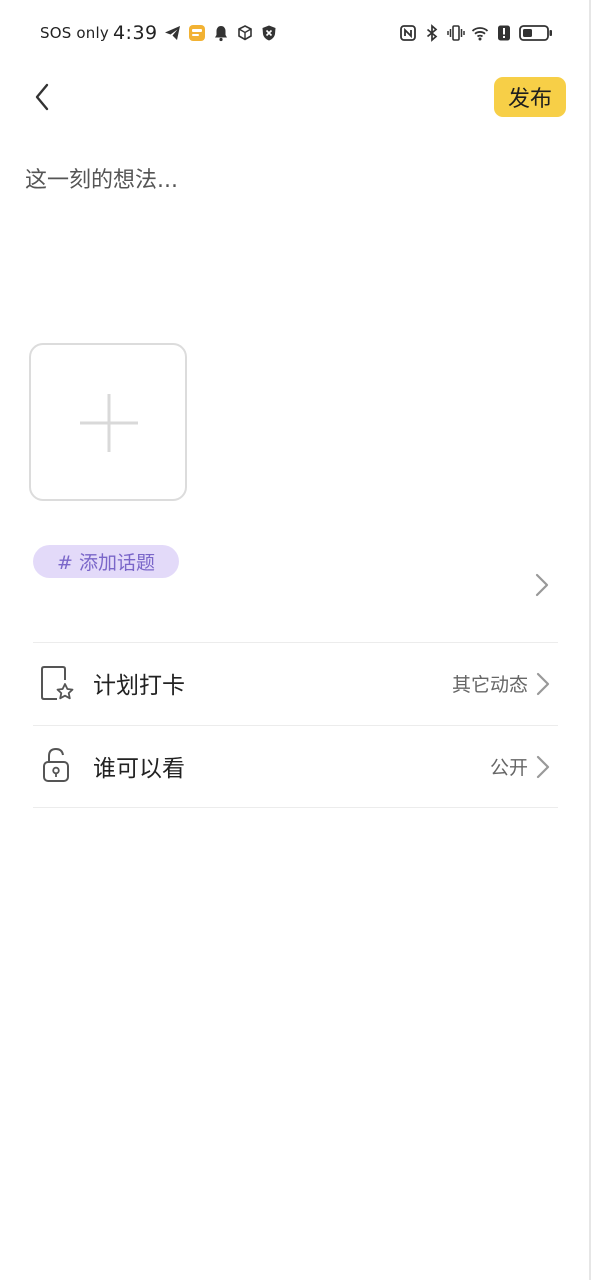 The image size is (591, 1280). What do you see at coordinates (139, 769) in the screenshot?
I see `row-label: 谁可以看` at bounding box center [139, 769].